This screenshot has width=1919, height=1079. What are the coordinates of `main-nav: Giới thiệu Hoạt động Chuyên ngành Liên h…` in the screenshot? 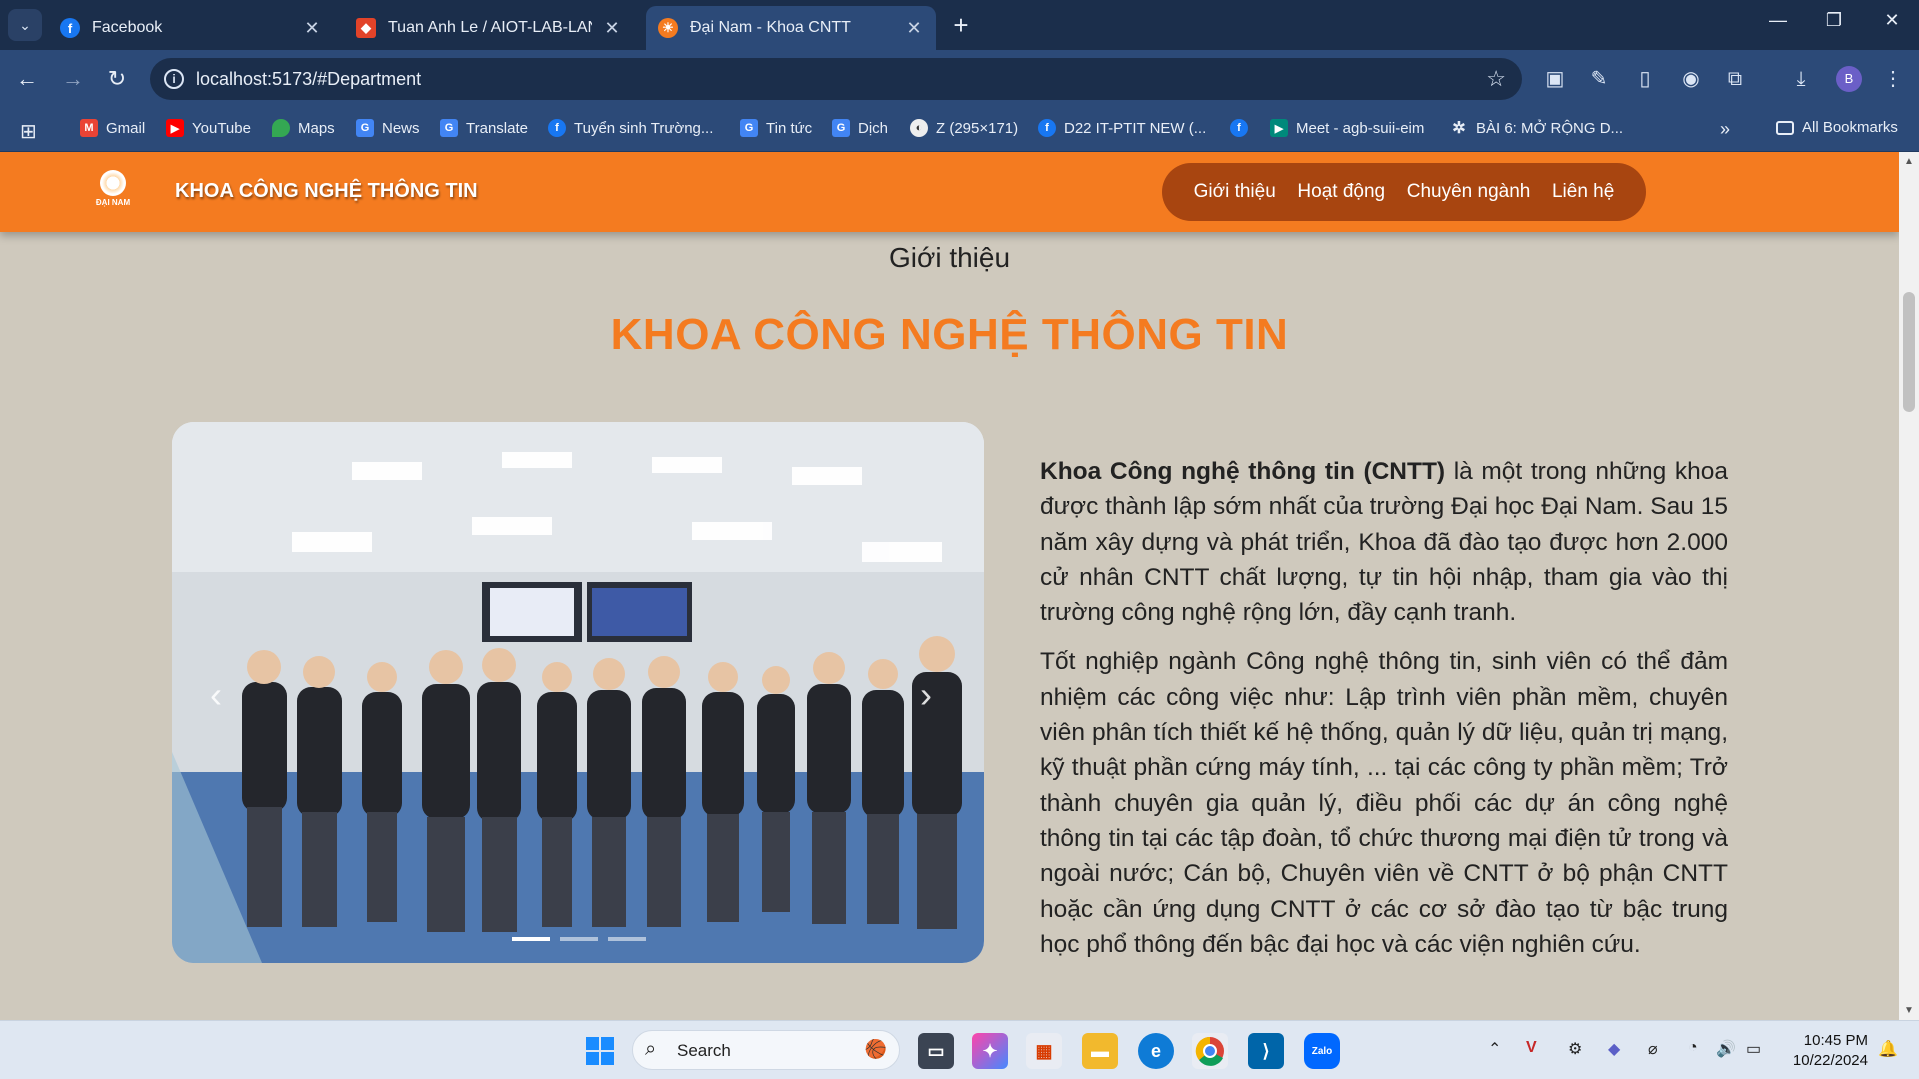 It's located at (1404, 192).